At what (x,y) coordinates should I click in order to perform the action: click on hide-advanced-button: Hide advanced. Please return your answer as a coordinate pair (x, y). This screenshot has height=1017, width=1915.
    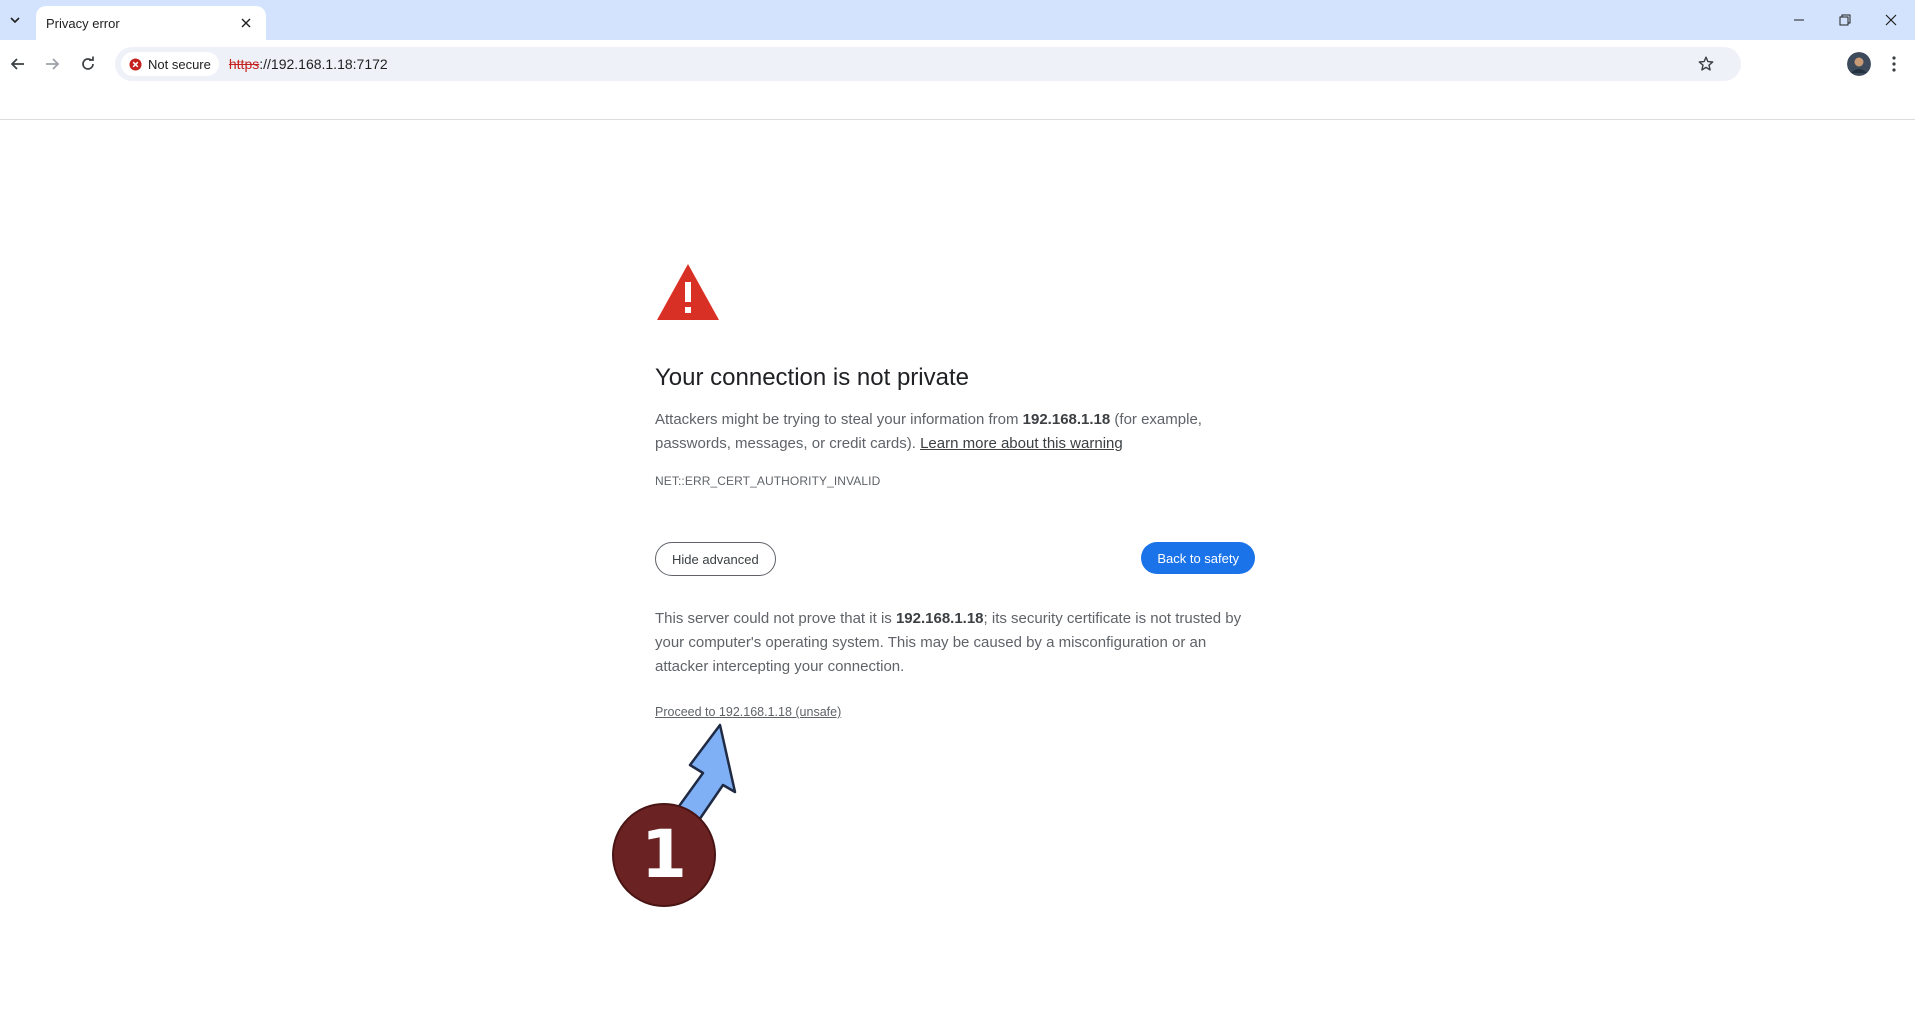
    Looking at the image, I should click on (715, 559).